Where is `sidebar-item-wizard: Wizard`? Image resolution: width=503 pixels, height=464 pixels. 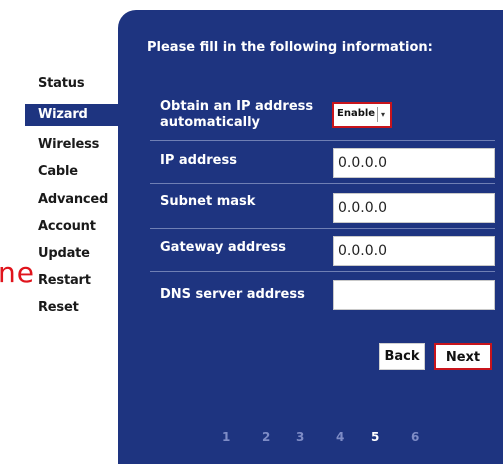
sidebar-item-wizard: Wizard is located at coordinates (72, 115).